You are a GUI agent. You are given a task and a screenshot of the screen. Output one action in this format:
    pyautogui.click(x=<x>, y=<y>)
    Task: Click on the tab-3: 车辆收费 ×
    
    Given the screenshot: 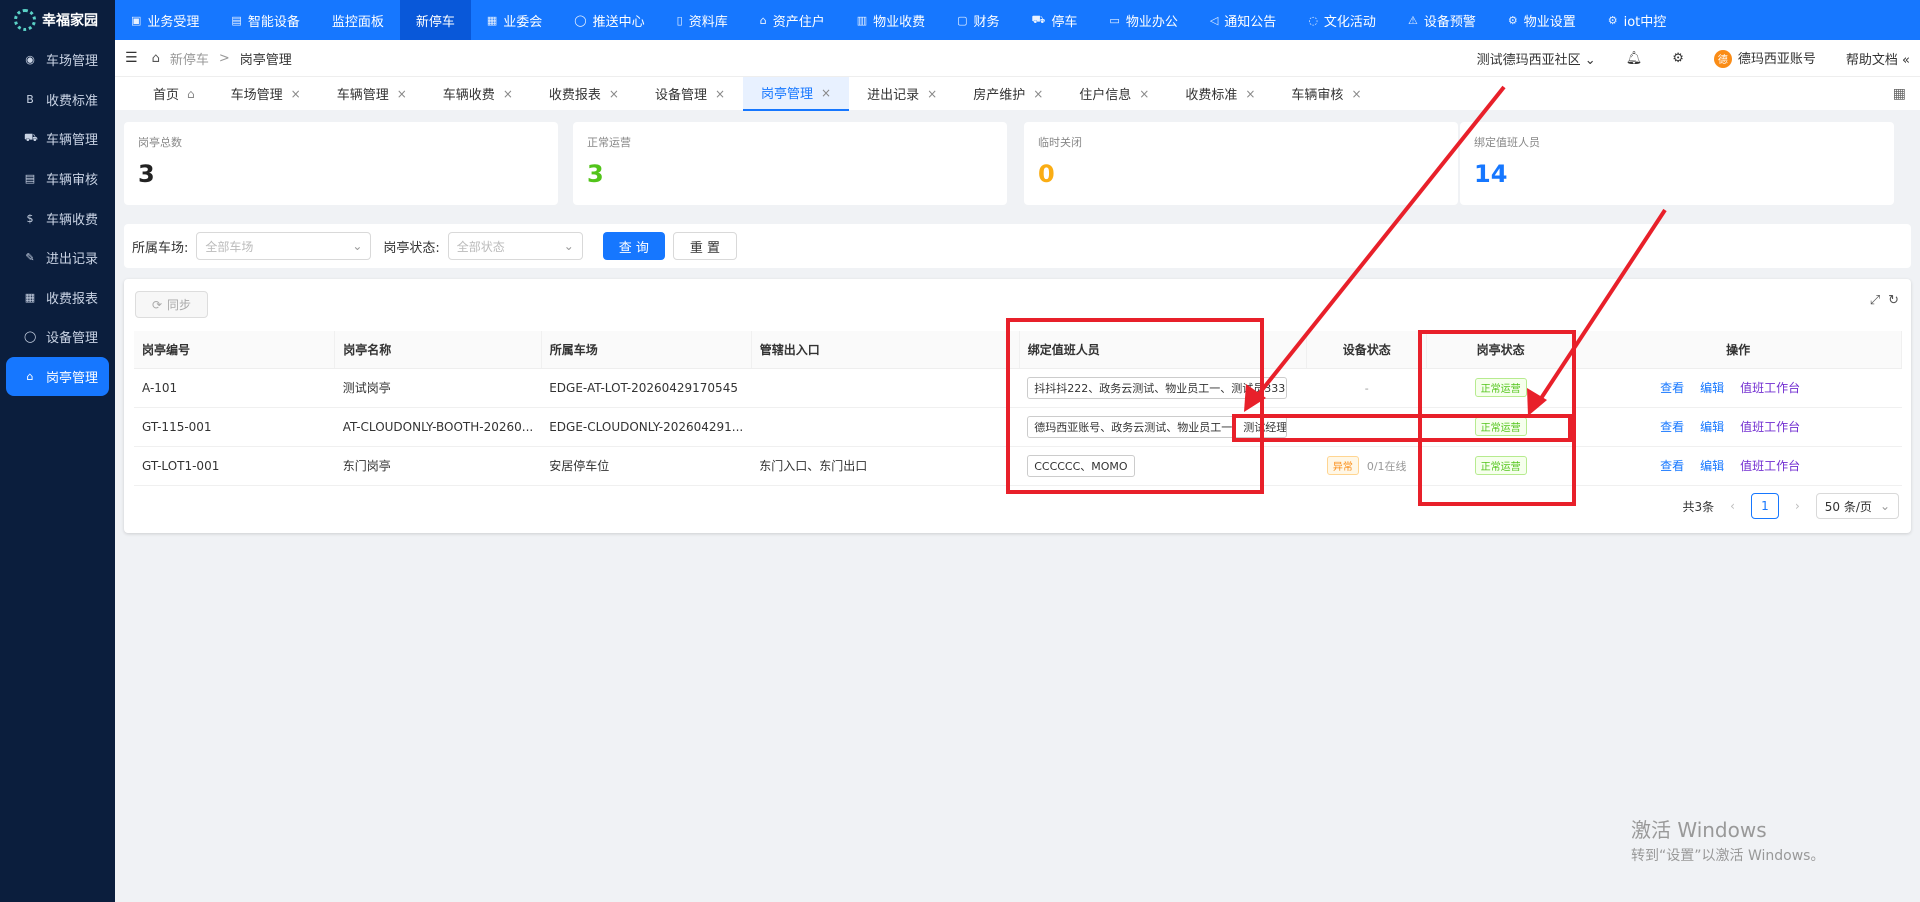 What is the action you would take?
    pyautogui.click(x=478, y=94)
    